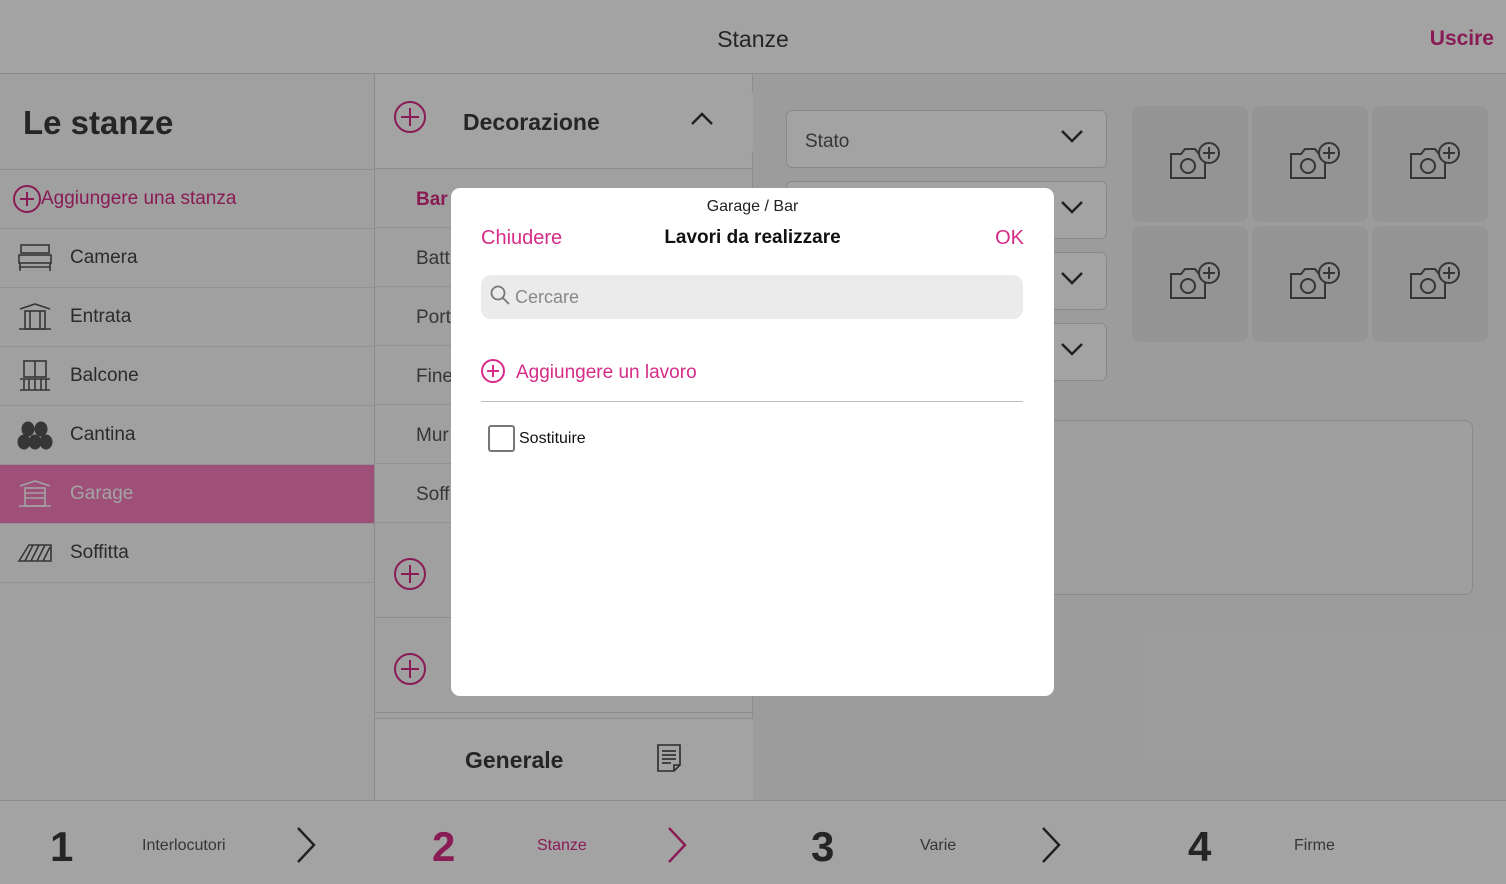 This screenshot has width=1506, height=884. I want to click on modal-breadcrumb: Garage / Bar, so click(752, 206).